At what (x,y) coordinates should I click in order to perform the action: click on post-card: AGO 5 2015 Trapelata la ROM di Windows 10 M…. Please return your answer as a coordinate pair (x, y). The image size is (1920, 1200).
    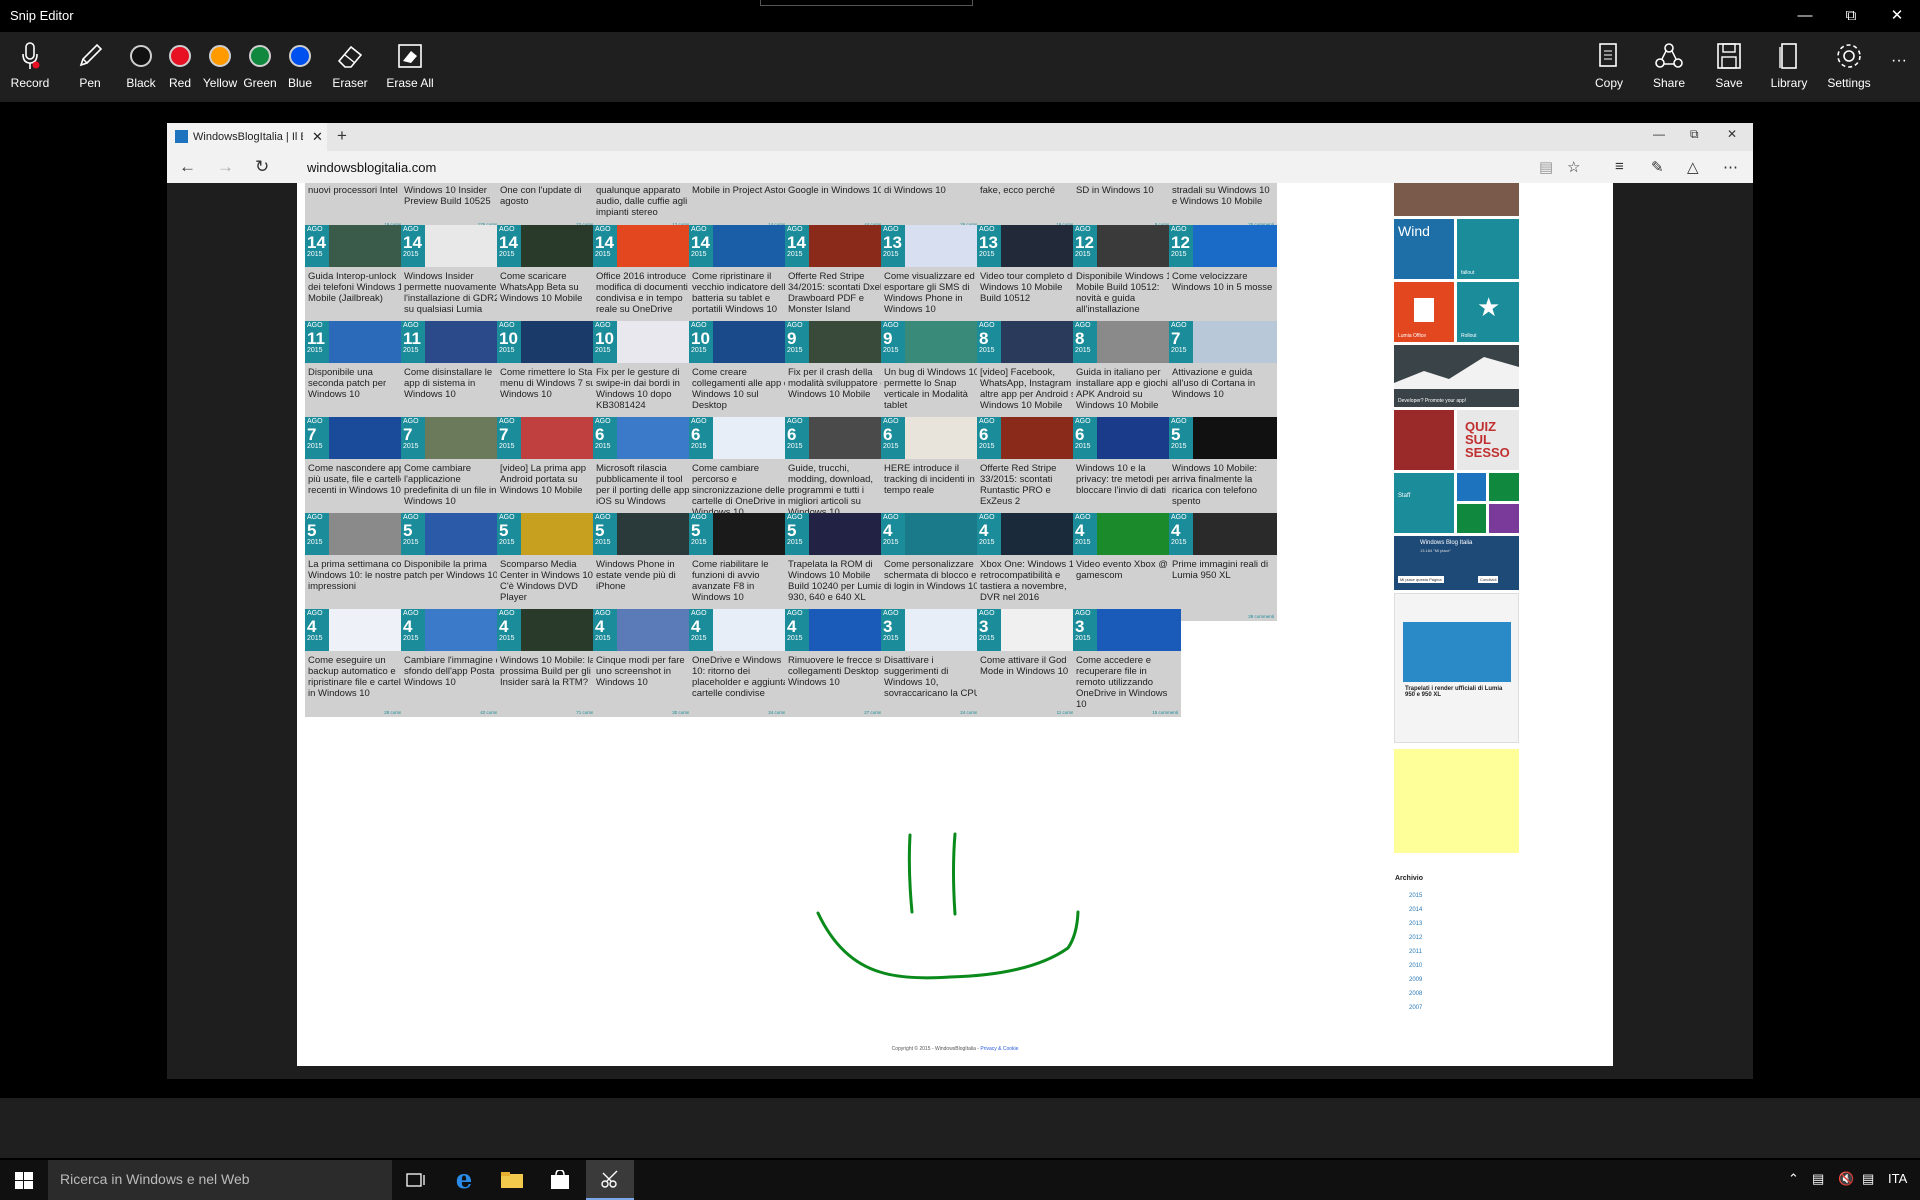
    Looking at the image, I should click on (839, 567).